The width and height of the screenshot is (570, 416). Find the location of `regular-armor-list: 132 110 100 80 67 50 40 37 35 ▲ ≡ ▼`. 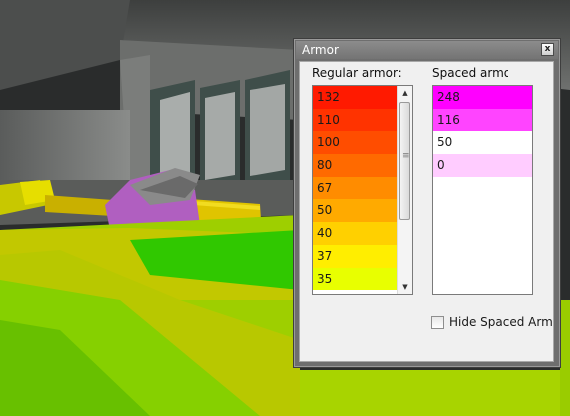

regular-armor-list: 132 110 100 80 67 50 40 37 35 ▲ ≡ ▼ is located at coordinates (362, 190).